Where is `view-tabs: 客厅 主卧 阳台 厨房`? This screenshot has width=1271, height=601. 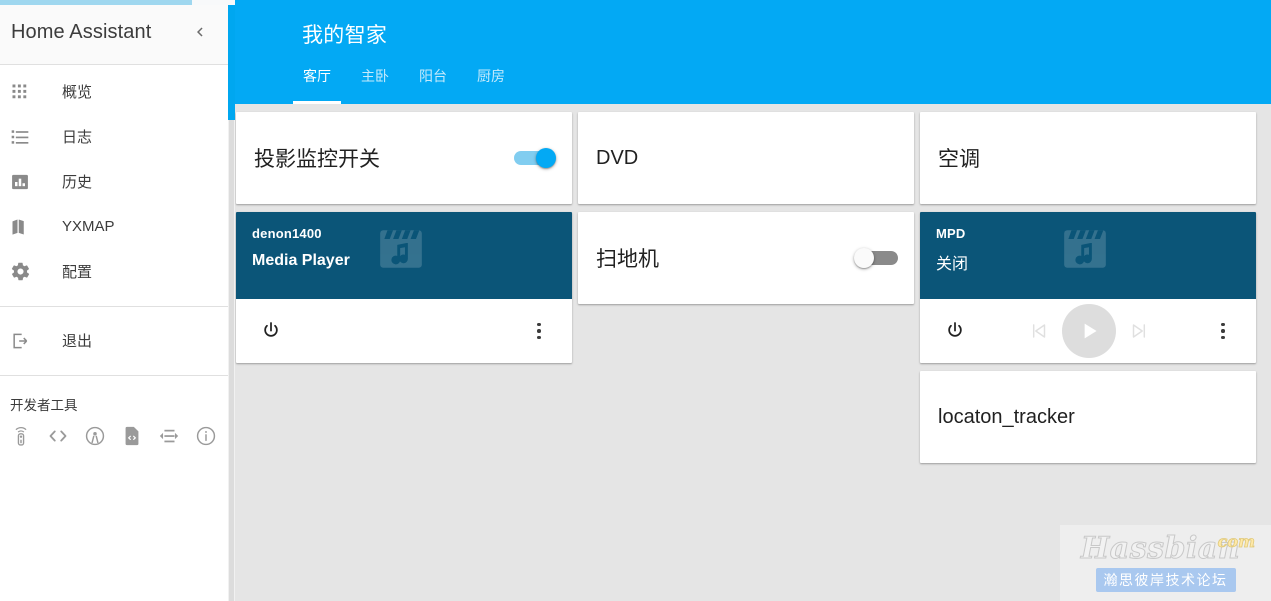 view-tabs: 客厅 主卧 阳台 厨房 is located at coordinates (404, 84).